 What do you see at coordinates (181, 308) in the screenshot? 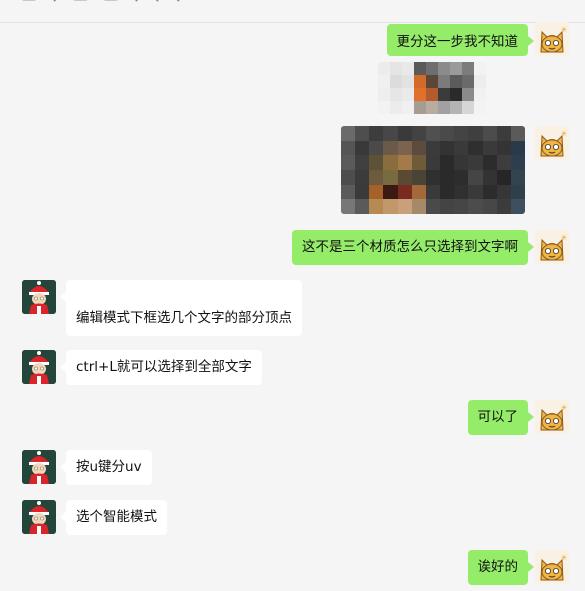
I see `message-bubble-4: 编辑模式下框选几个文字的部分顶点` at bounding box center [181, 308].